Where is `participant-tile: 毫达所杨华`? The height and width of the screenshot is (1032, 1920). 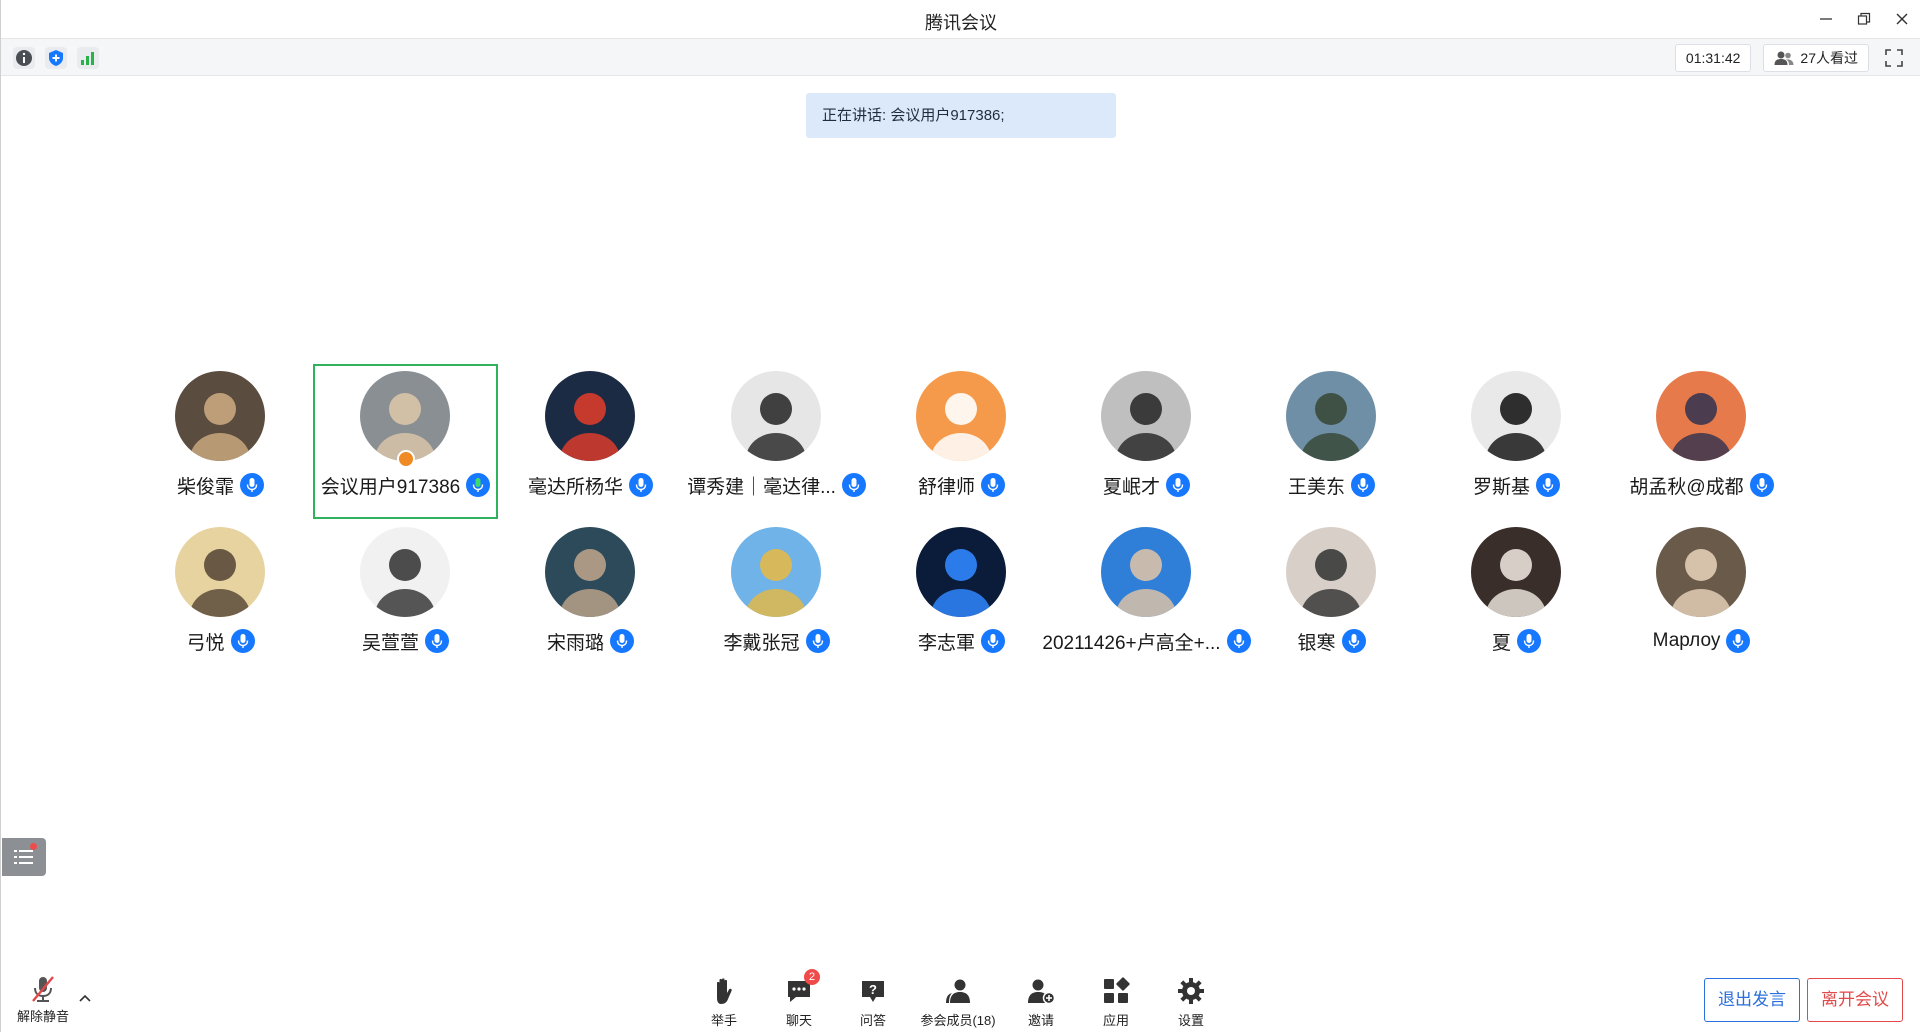 participant-tile: 毫达所杨华 is located at coordinates (590, 441).